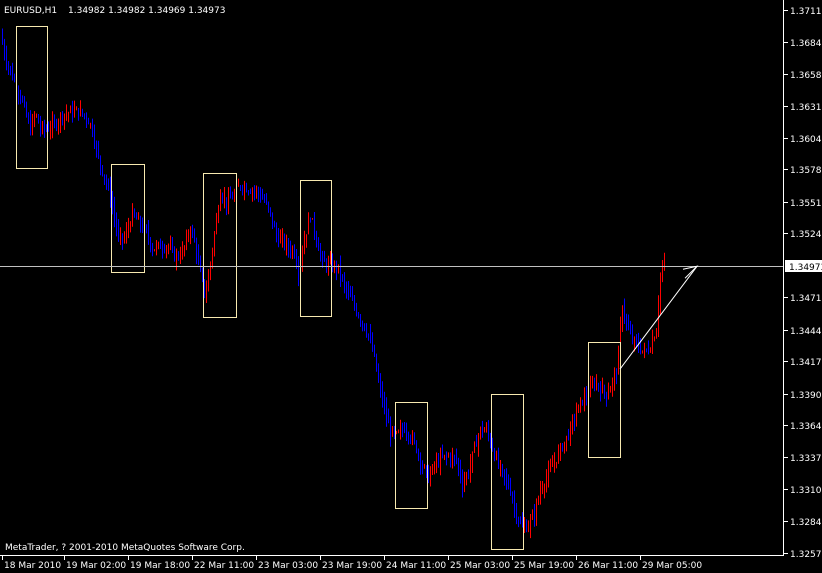  What do you see at coordinates (806, 140) in the screenshot?
I see `price-tick-label: 1.36045` at bounding box center [806, 140].